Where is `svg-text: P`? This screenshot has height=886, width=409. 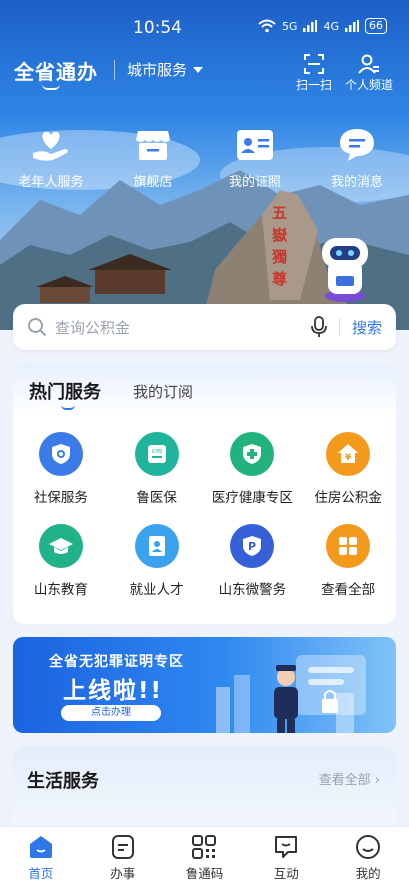
svg-text: P is located at coordinates (252, 546).